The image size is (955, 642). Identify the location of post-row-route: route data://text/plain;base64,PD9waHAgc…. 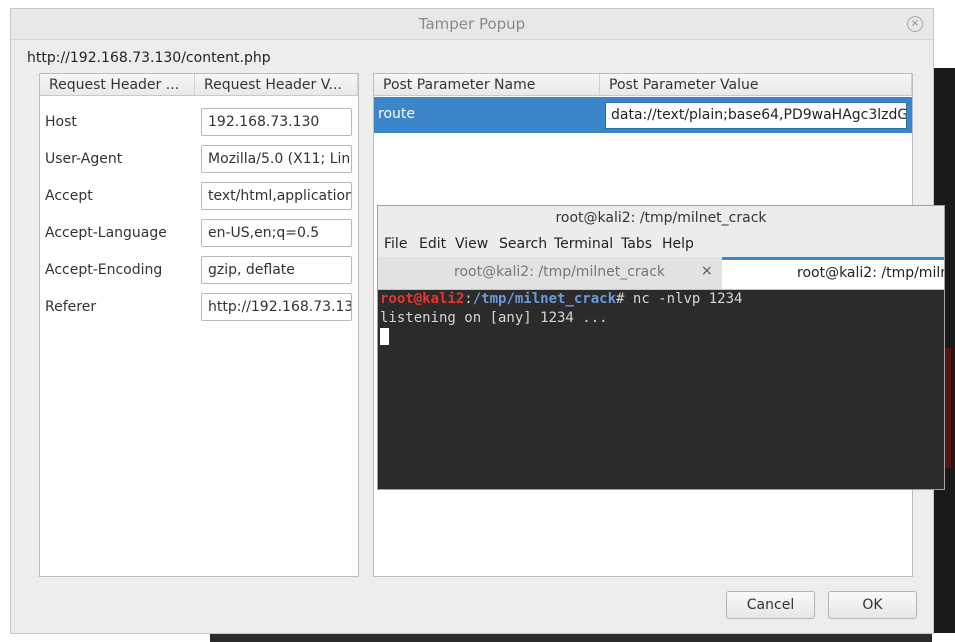
(643, 115).